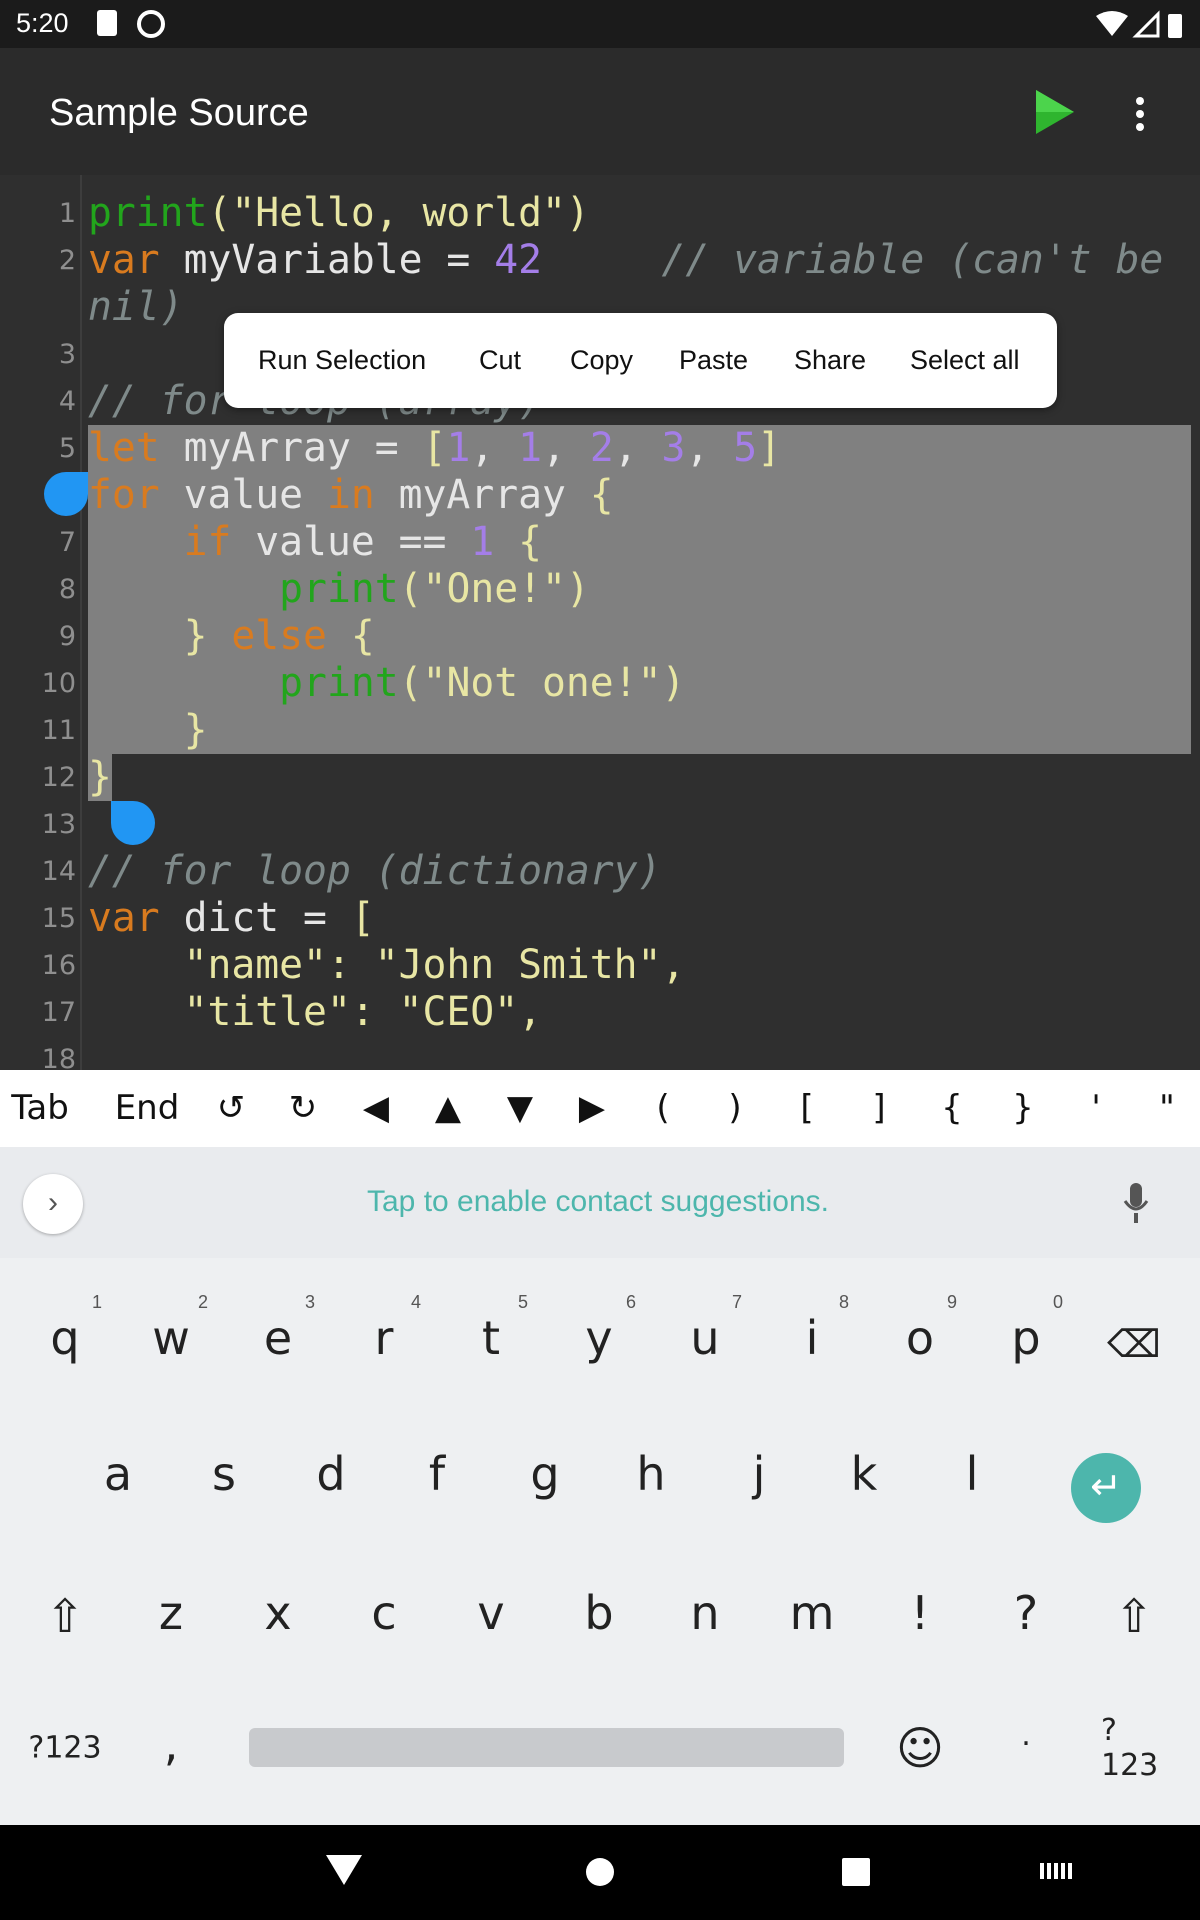 This screenshot has width=1200, height=1920. Describe the element at coordinates (920, 1748) in the screenshot. I see `emoji-icon: ☺` at that location.